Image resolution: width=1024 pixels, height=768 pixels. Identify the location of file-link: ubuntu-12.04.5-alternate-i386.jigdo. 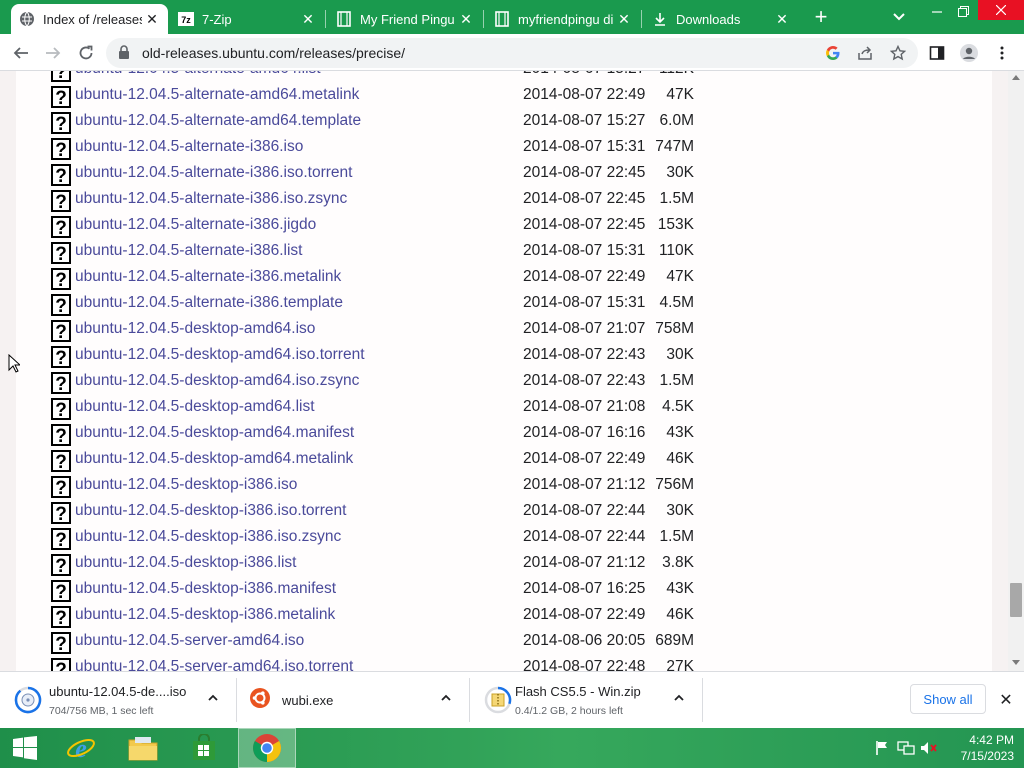
(195, 225).